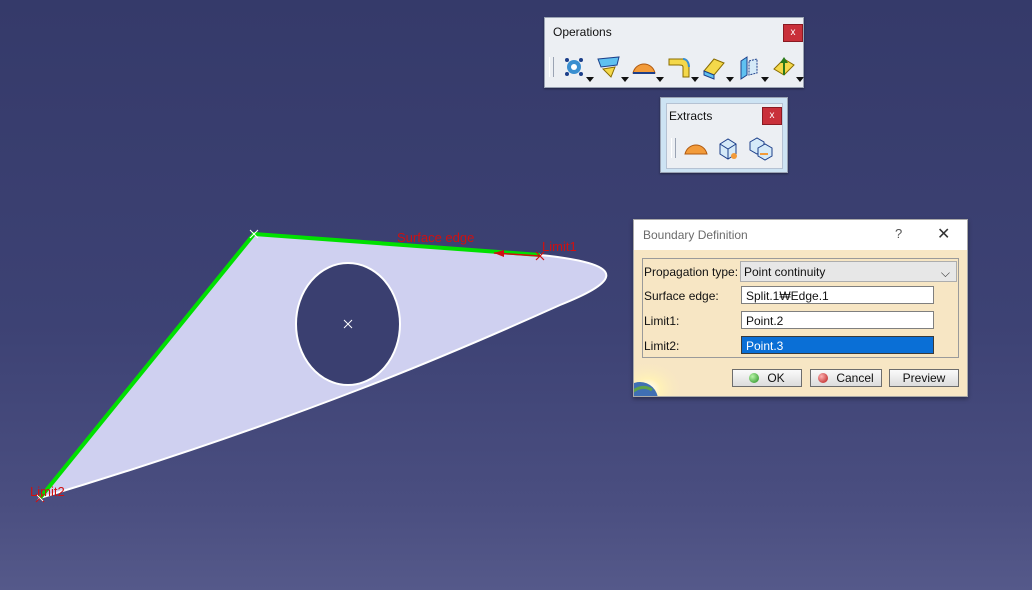 Image resolution: width=1032 pixels, height=590 pixels. What do you see at coordinates (559, 246) in the screenshot?
I see `limit1-label: Limit1` at bounding box center [559, 246].